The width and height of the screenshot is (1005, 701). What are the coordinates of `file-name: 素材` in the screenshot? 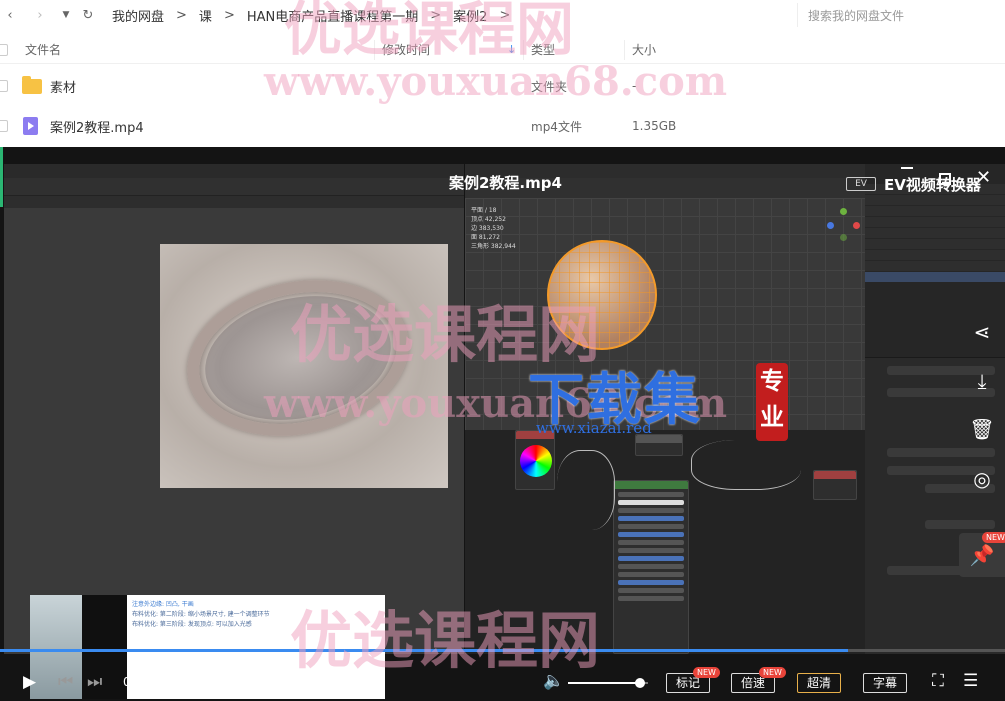 It's located at (63, 86).